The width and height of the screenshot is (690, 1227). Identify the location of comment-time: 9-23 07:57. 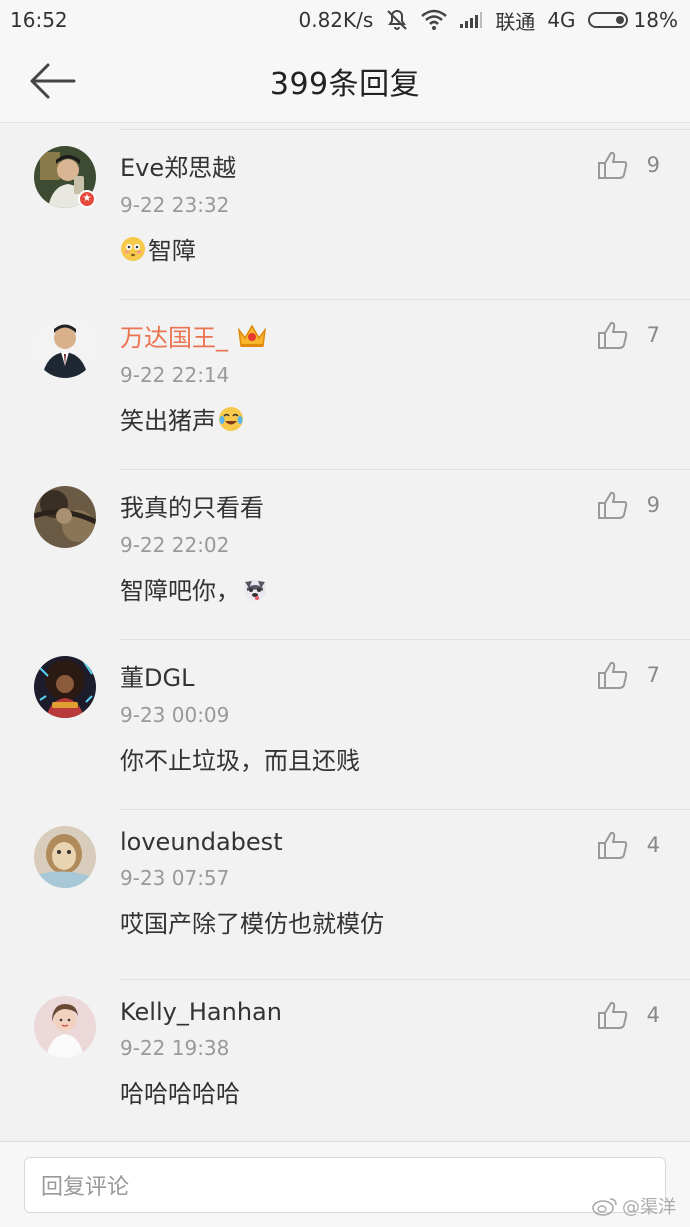
(175, 878).